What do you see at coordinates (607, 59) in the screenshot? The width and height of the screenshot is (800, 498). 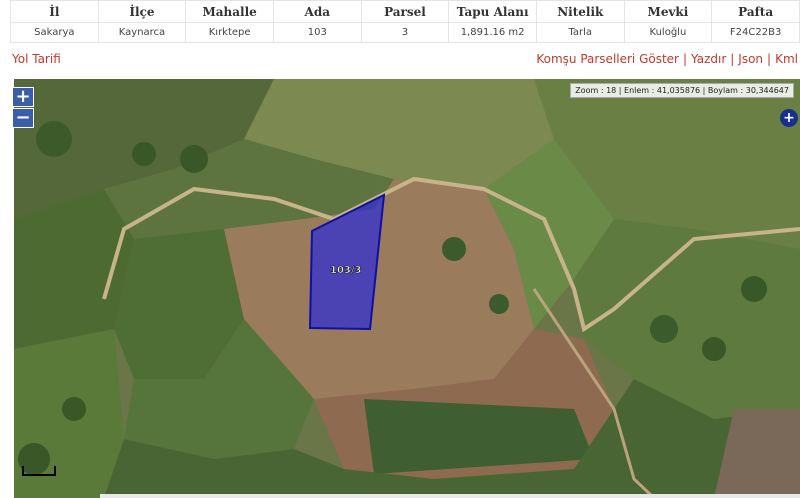 I see `komsu-parseller-link: Komşu Parselleri Göster` at bounding box center [607, 59].